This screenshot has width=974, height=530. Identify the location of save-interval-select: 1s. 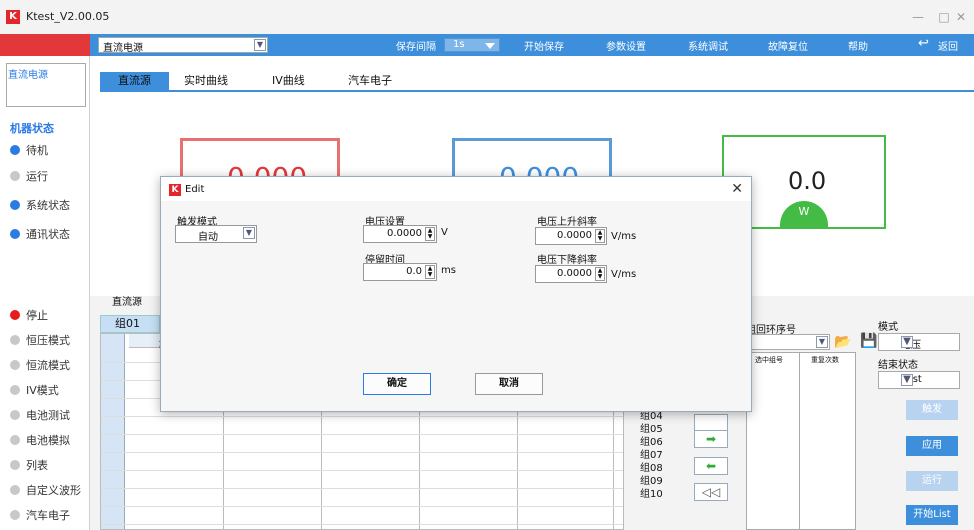
(472, 45).